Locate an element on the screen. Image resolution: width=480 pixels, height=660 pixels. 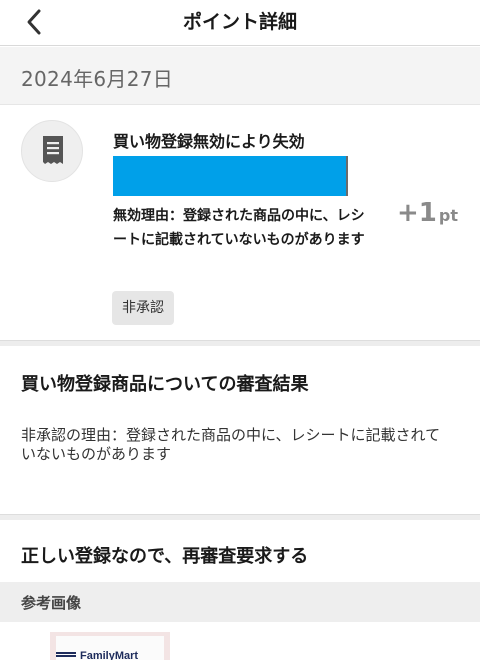
rerequest-label: 正しい登録なので、再審査要求する is located at coordinates (165, 556).